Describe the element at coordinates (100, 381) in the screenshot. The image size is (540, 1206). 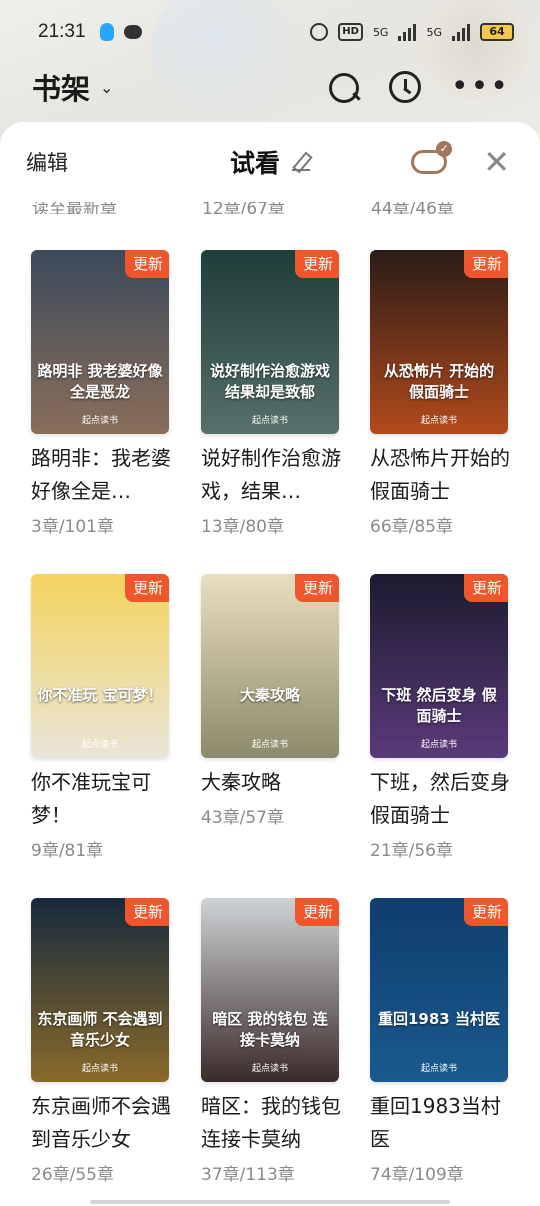
I see `cover-title-art: 路明非 我老婆好像全是恶龙` at that location.